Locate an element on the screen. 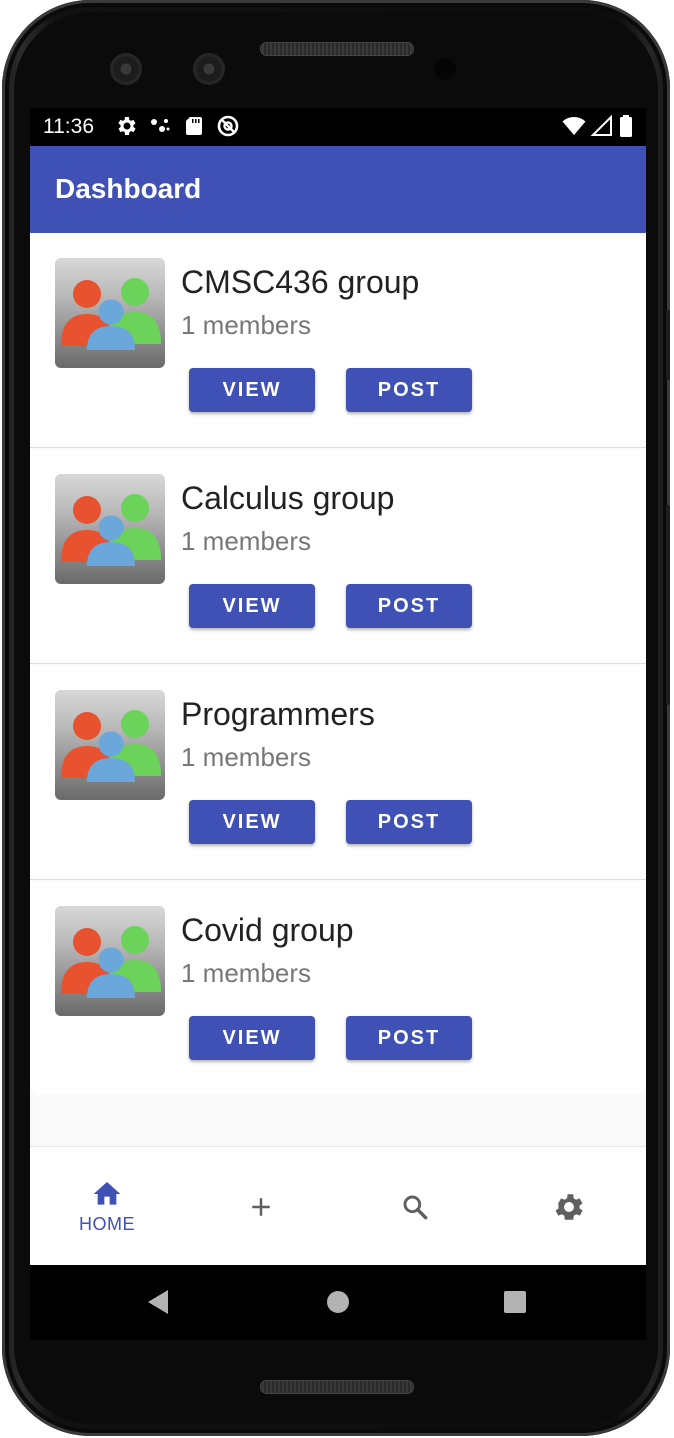 The height and width of the screenshot is (1438, 674). wifi-icon is located at coordinates (574, 126).